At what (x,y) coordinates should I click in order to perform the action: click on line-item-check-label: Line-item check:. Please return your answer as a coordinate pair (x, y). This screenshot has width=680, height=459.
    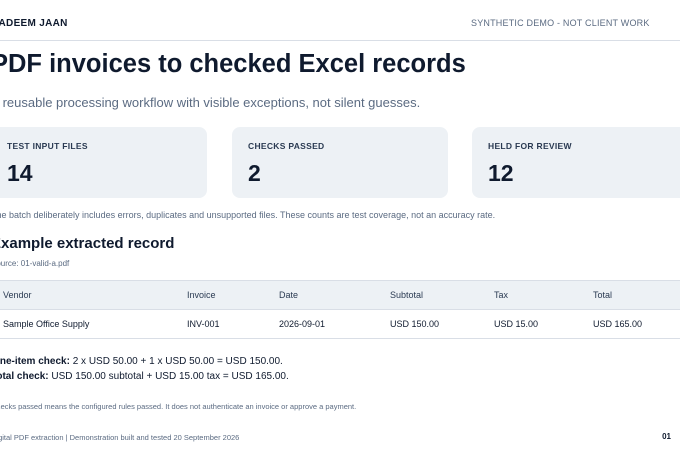
    Looking at the image, I should click on (35, 361).